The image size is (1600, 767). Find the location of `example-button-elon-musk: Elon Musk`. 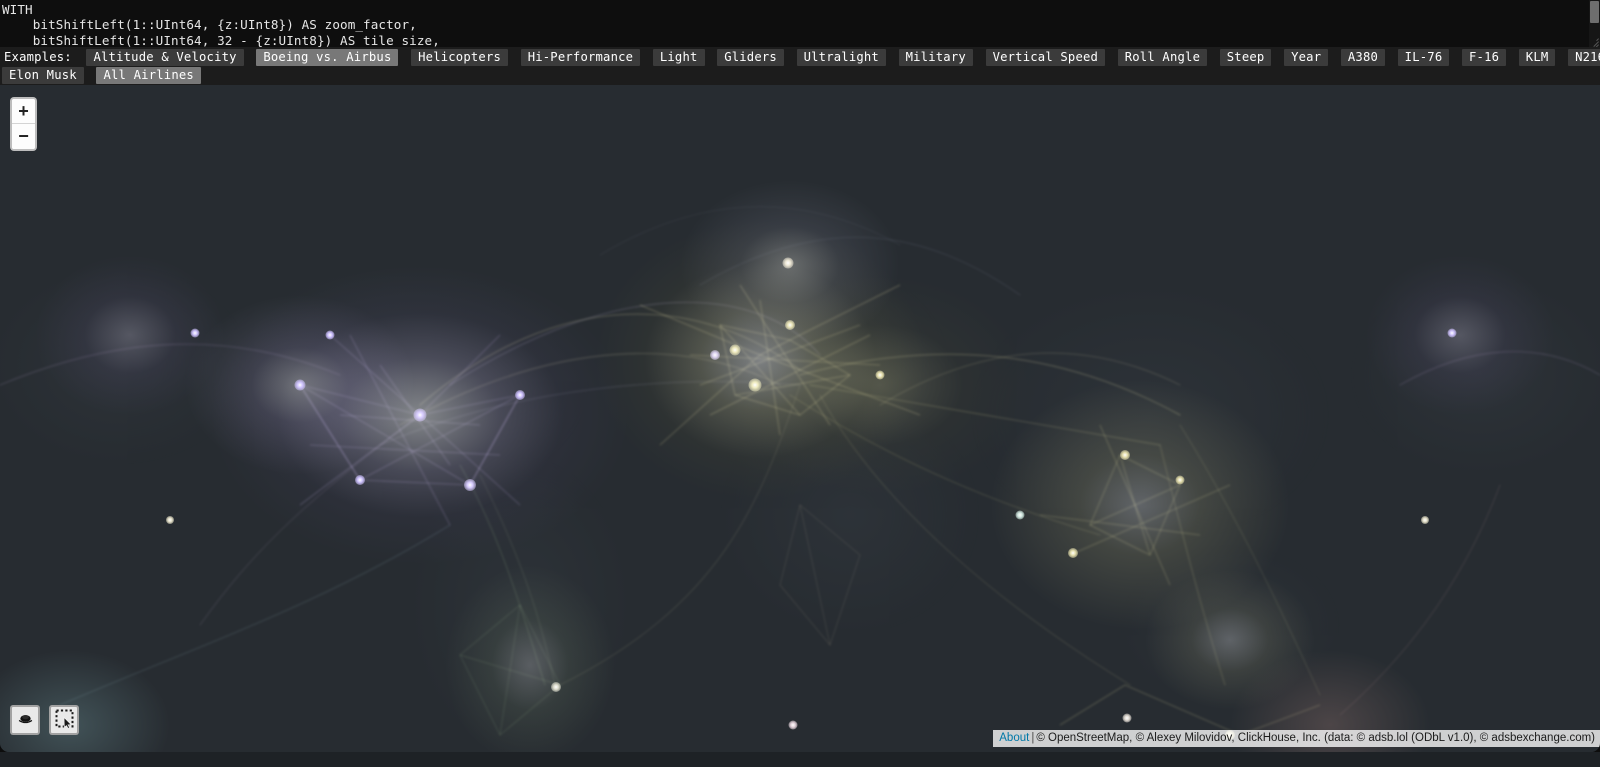

example-button-elon-musk: Elon Musk is located at coordinates (43, 75).